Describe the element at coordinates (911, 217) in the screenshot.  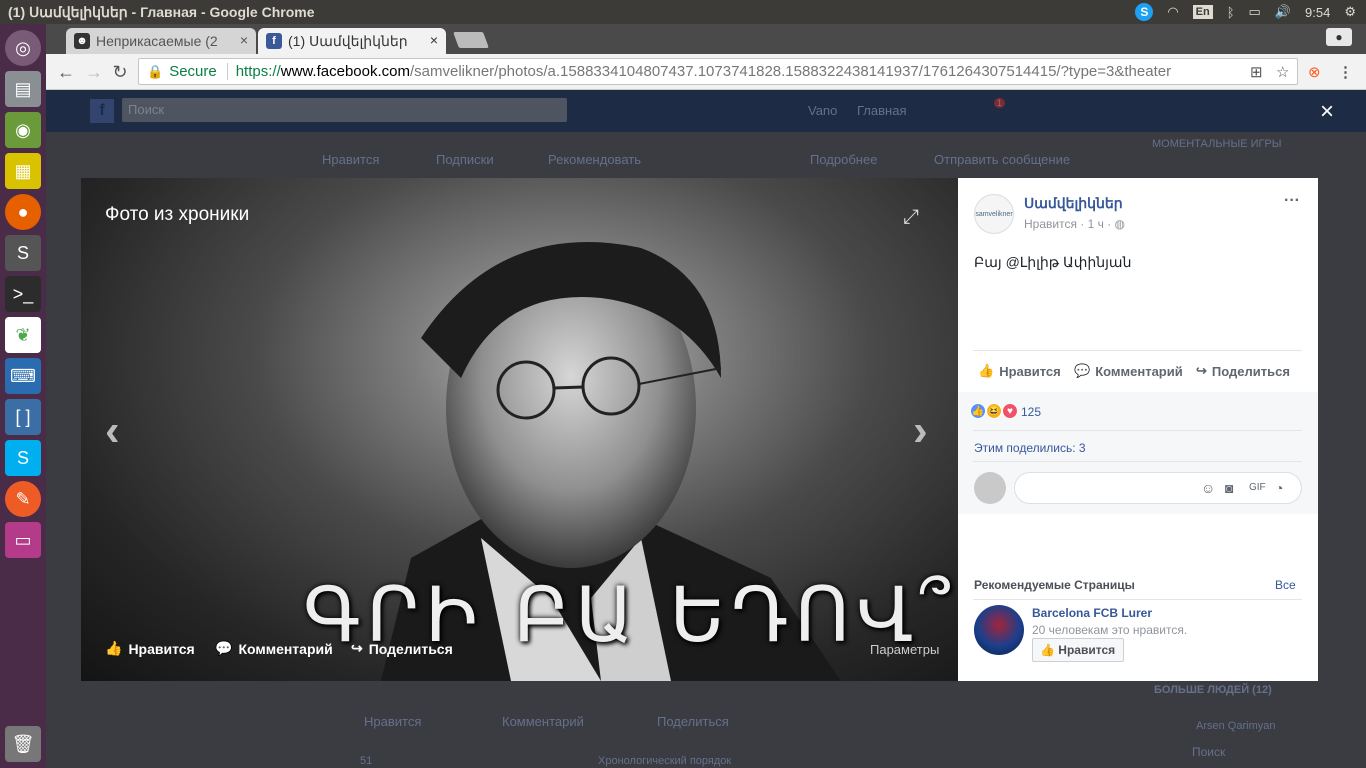
I see `fullscreen-icon: ⤢` at that location.